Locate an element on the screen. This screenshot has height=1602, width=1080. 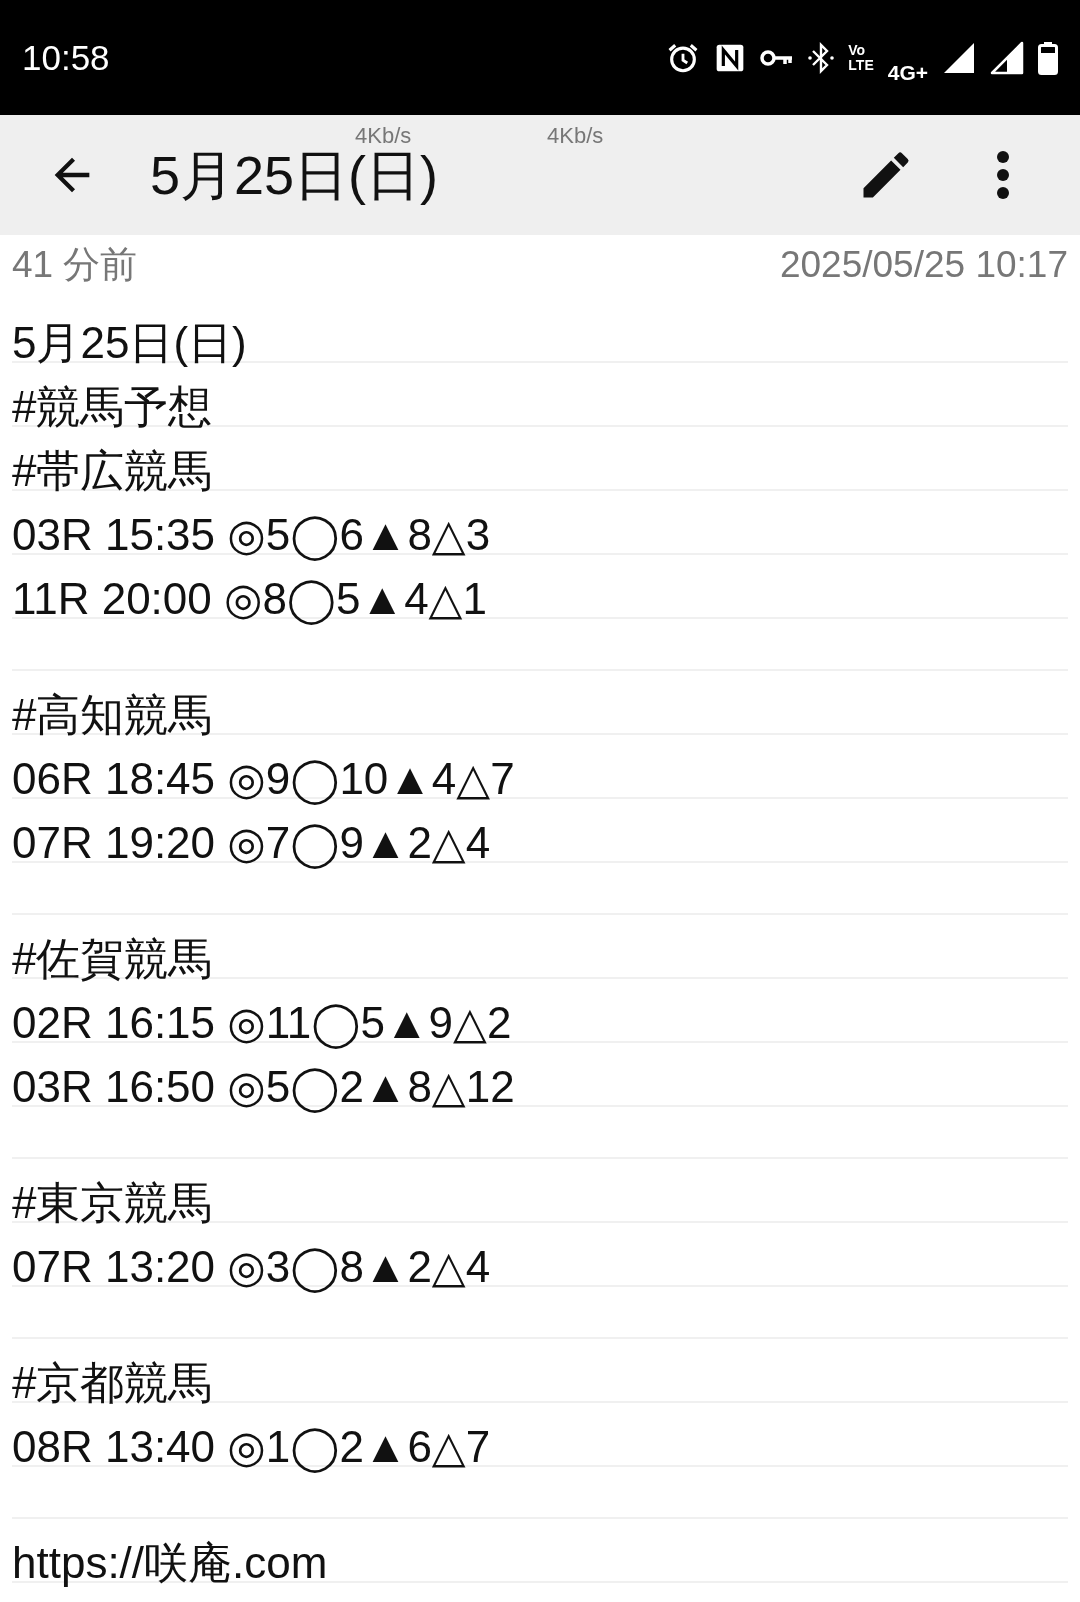
bluetooth-icon is located at coordinates (821, 57).